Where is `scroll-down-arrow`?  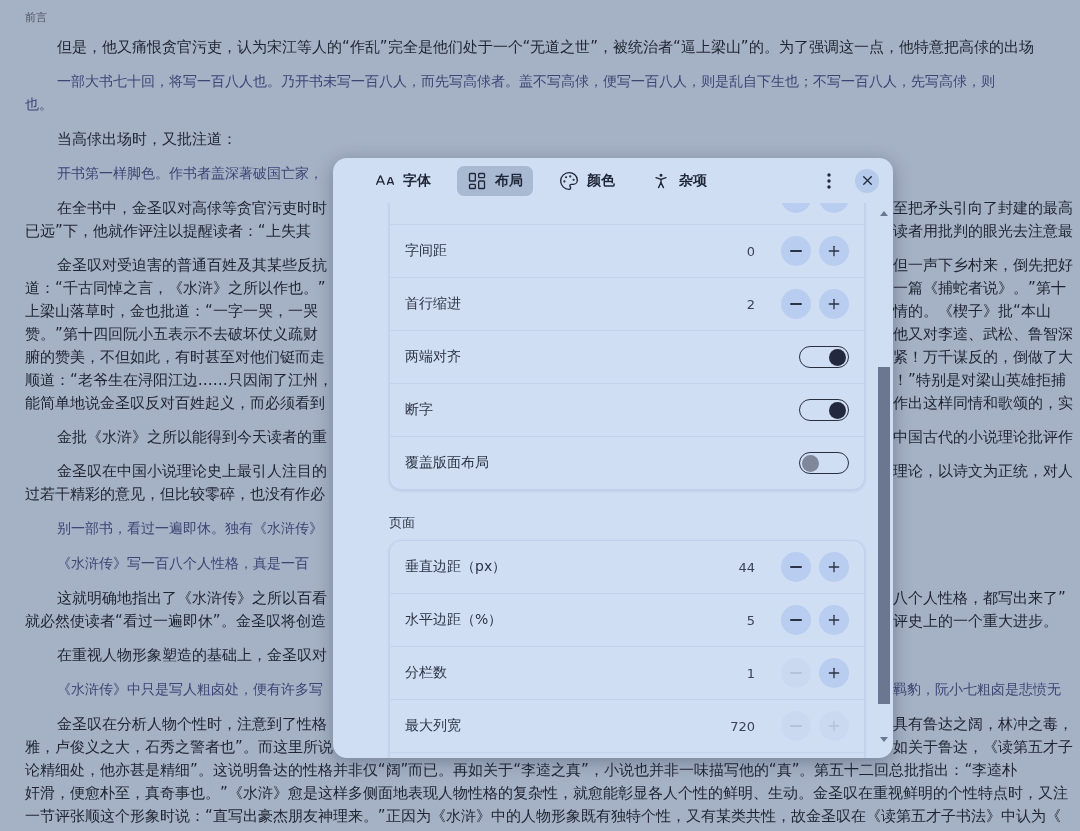 scroll-down-arrow is located at coordinates (884, 739).